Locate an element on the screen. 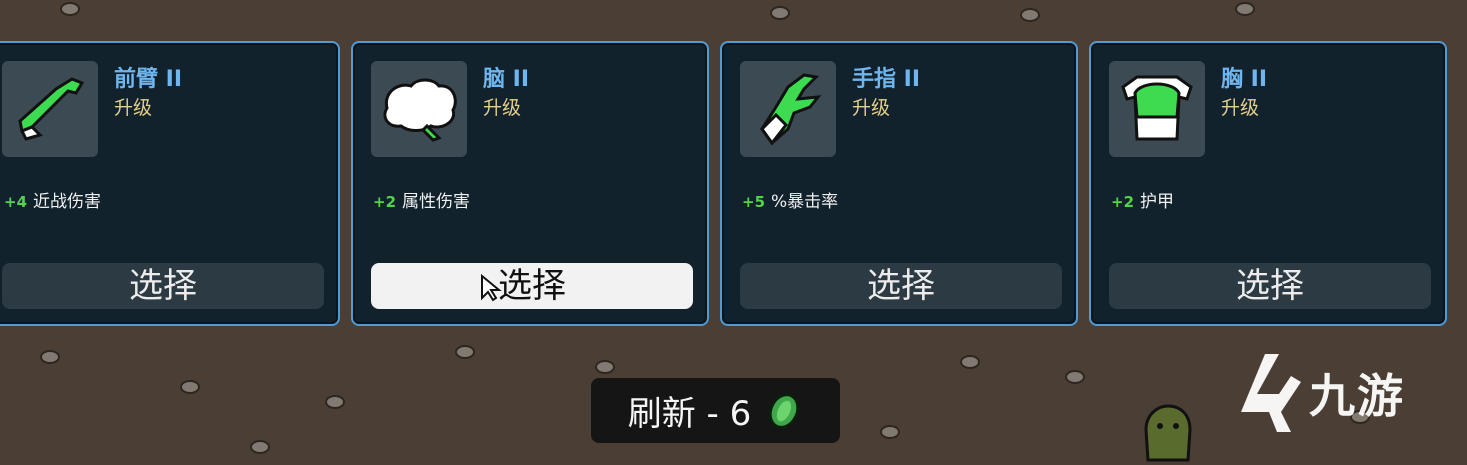 This screenshot has height=465, width=1467. card-stat: +5 %暴击率 is located at coordinates (790, 199).